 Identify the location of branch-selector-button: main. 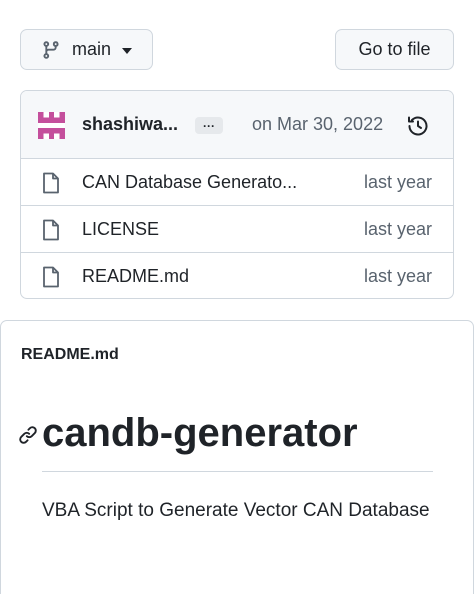
(86, 49).